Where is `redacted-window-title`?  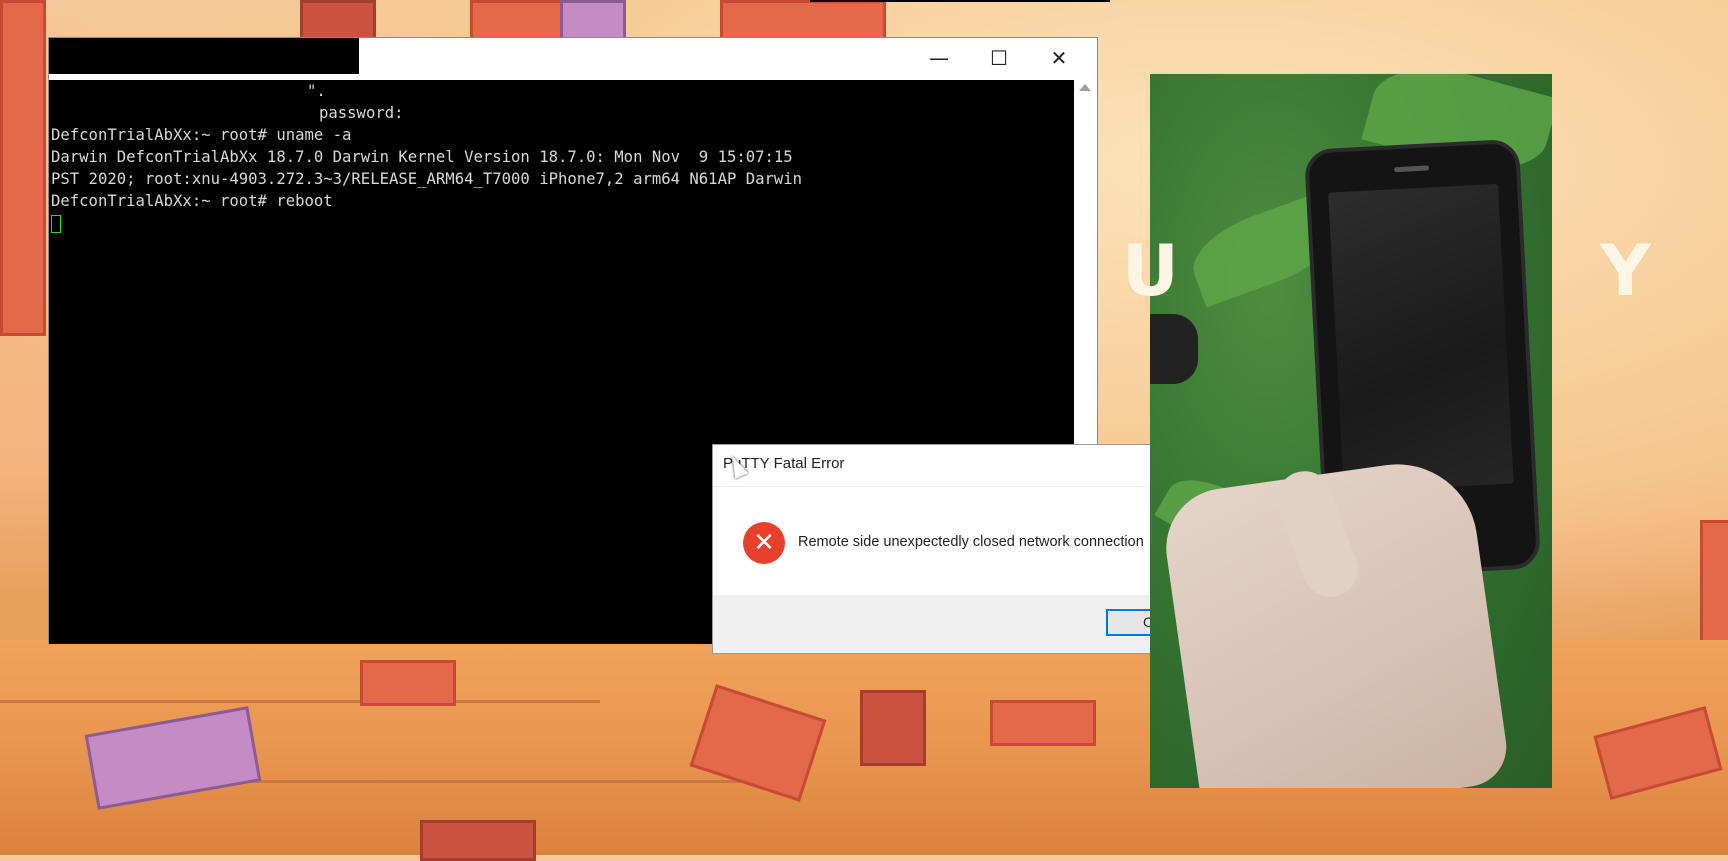
redacted-window-title is located at coordinates (204, 56).